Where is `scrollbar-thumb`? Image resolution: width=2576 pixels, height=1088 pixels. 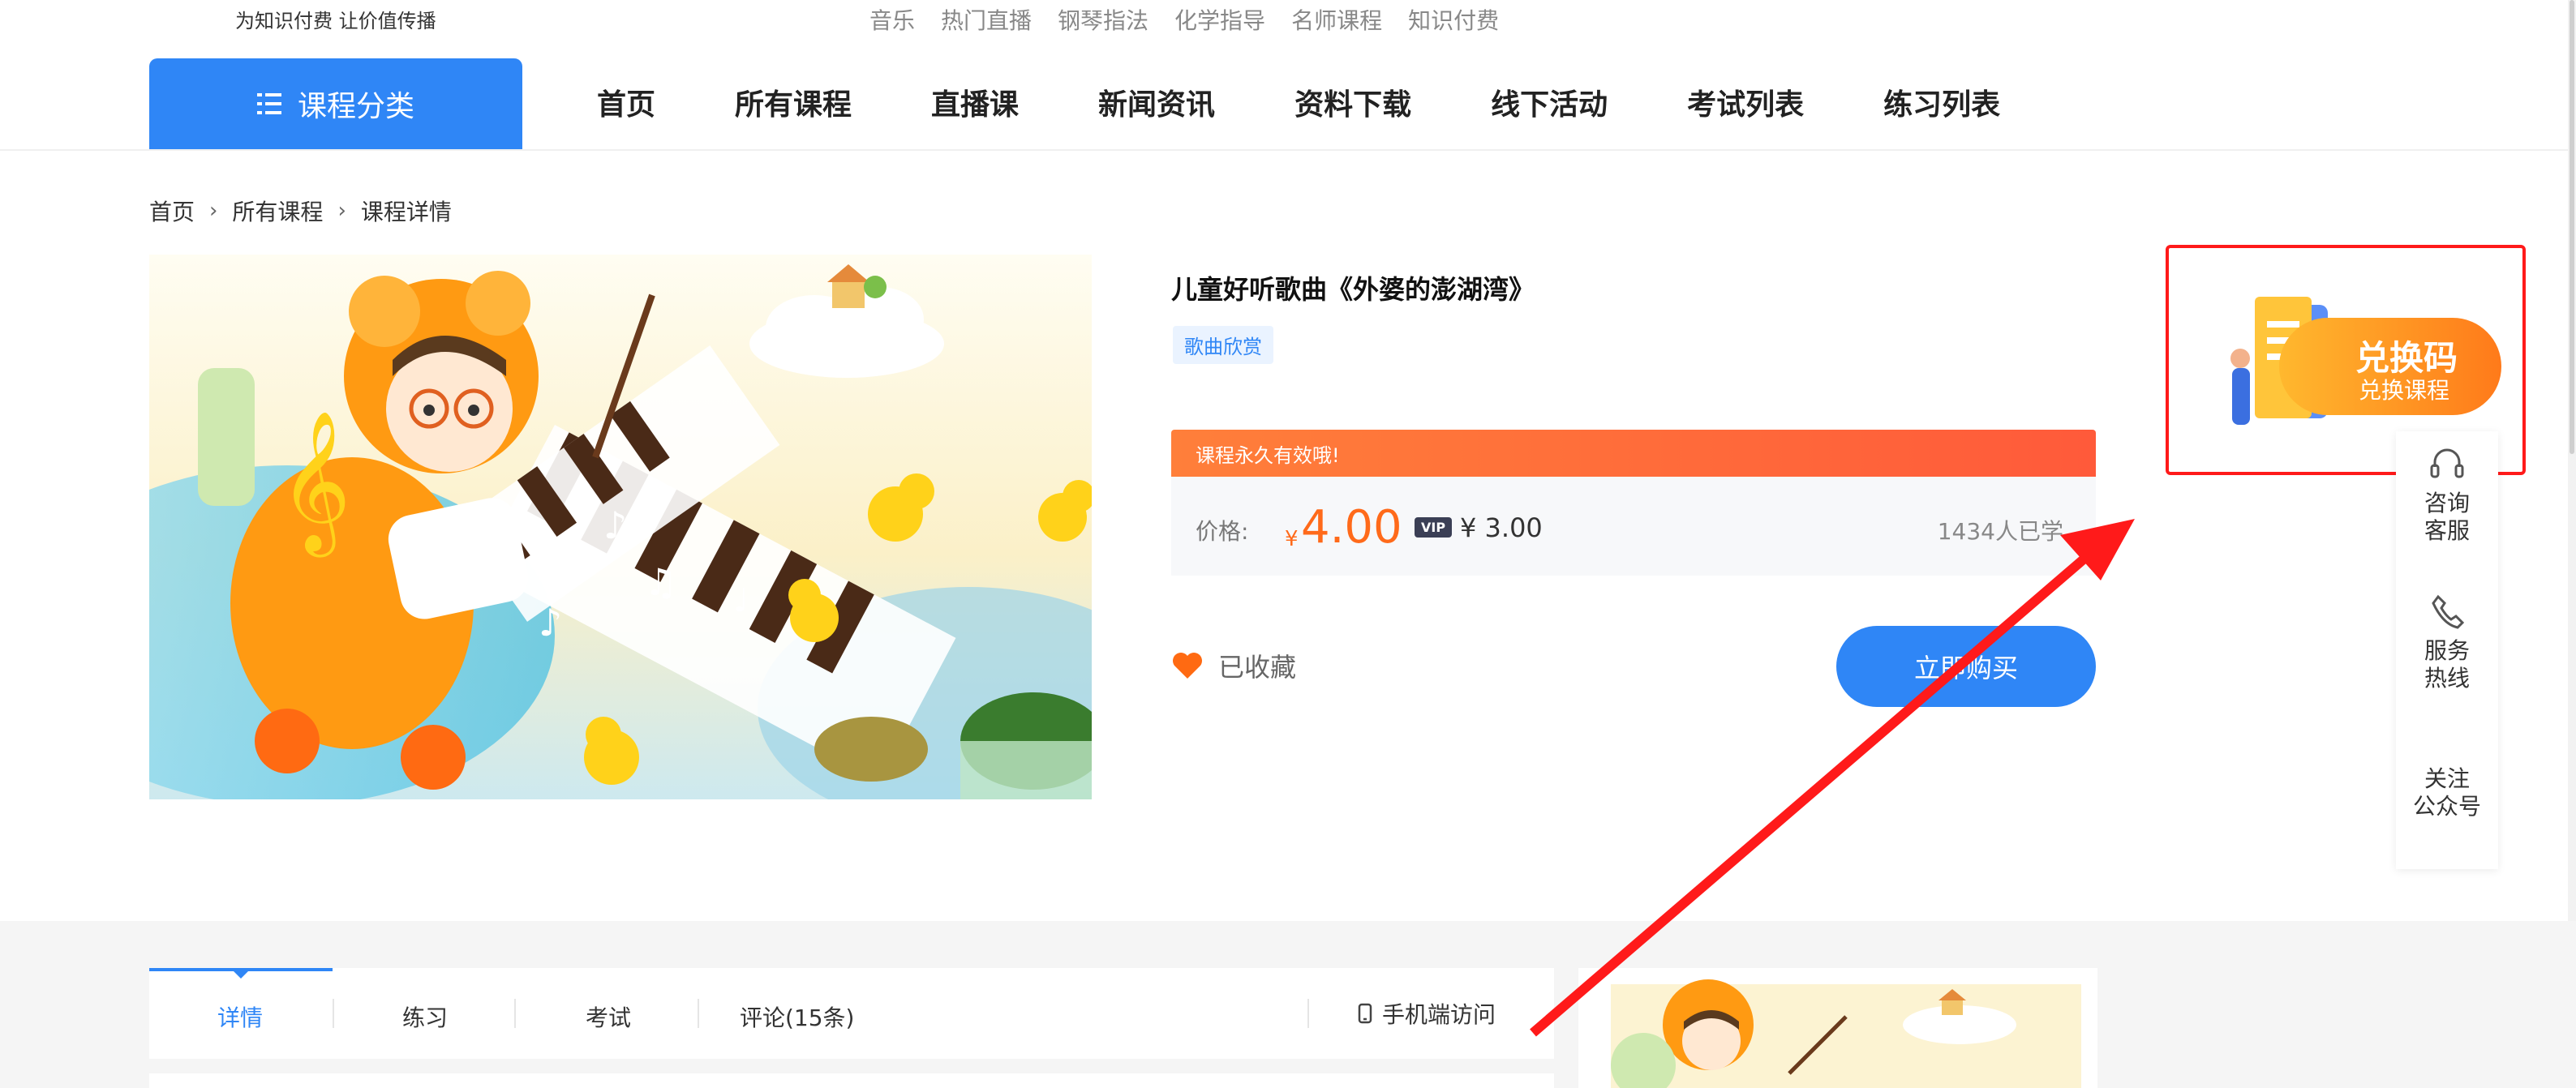
scrollbar-thumb is located at coordinates (2572, 227).